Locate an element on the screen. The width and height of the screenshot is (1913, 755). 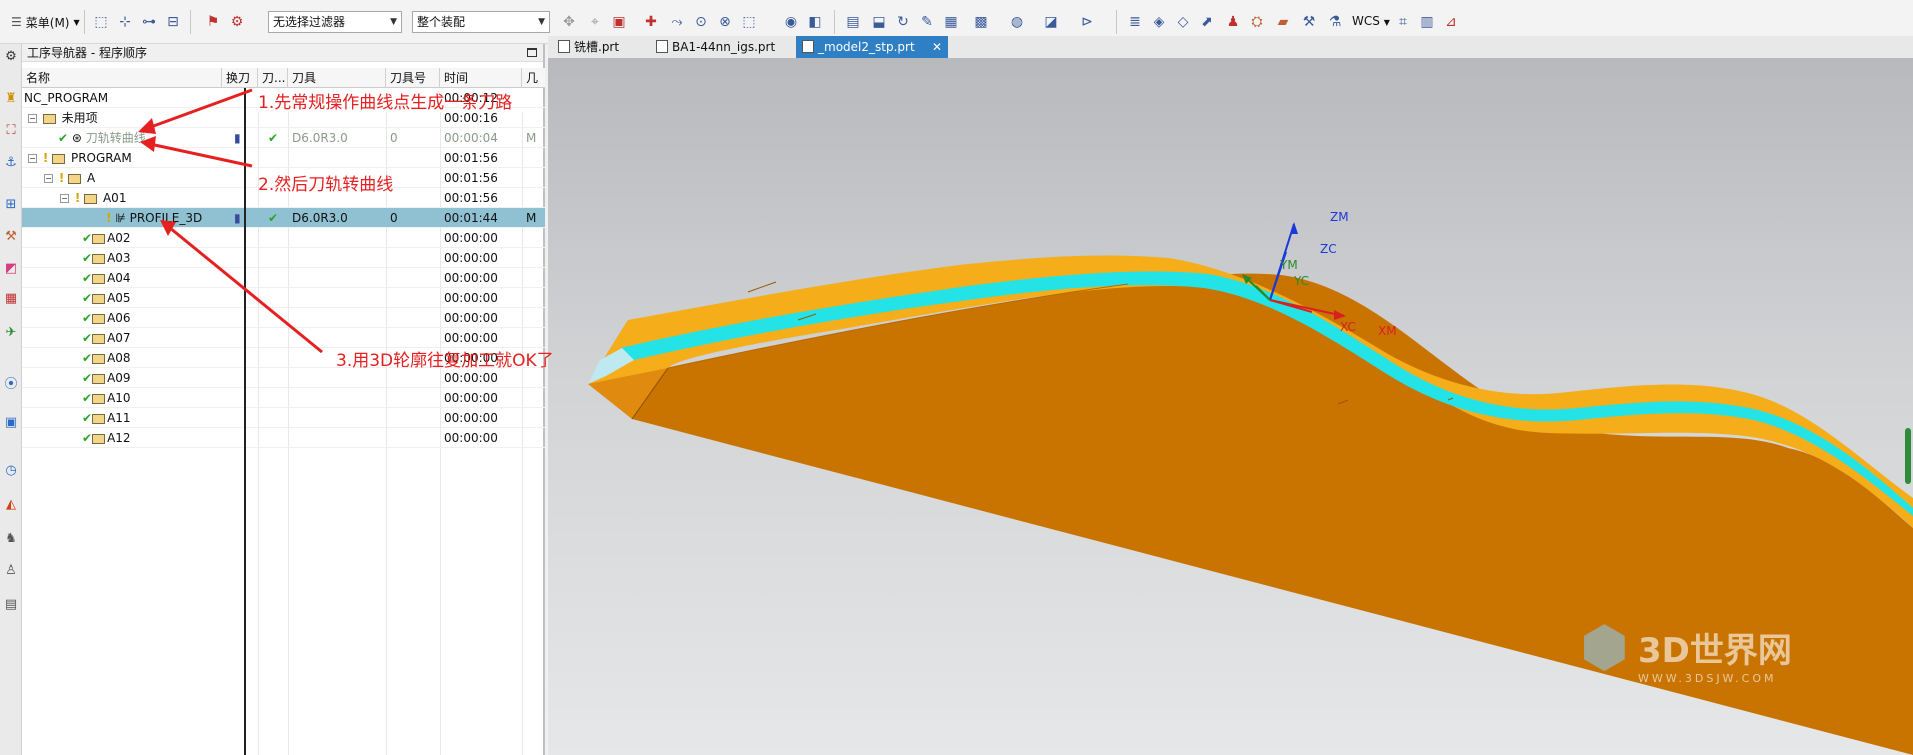
method-view-icon: ⊟ is located at coordinates (173, 22).